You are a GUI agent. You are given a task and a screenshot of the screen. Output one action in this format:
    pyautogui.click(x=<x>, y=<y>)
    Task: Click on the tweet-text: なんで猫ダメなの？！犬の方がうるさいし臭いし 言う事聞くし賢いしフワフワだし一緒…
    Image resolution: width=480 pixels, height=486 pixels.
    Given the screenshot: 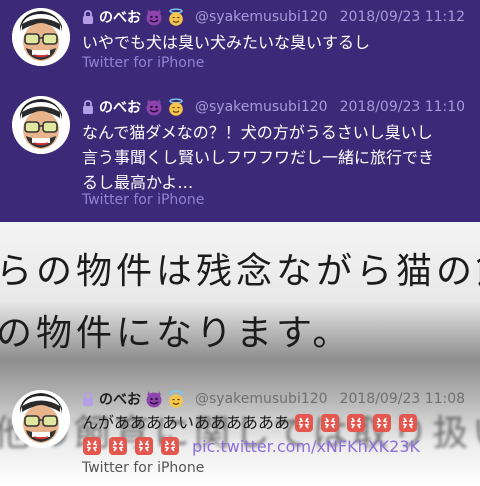 What is the action you would take?
    pyautogui.click(x=276, y=157)
    